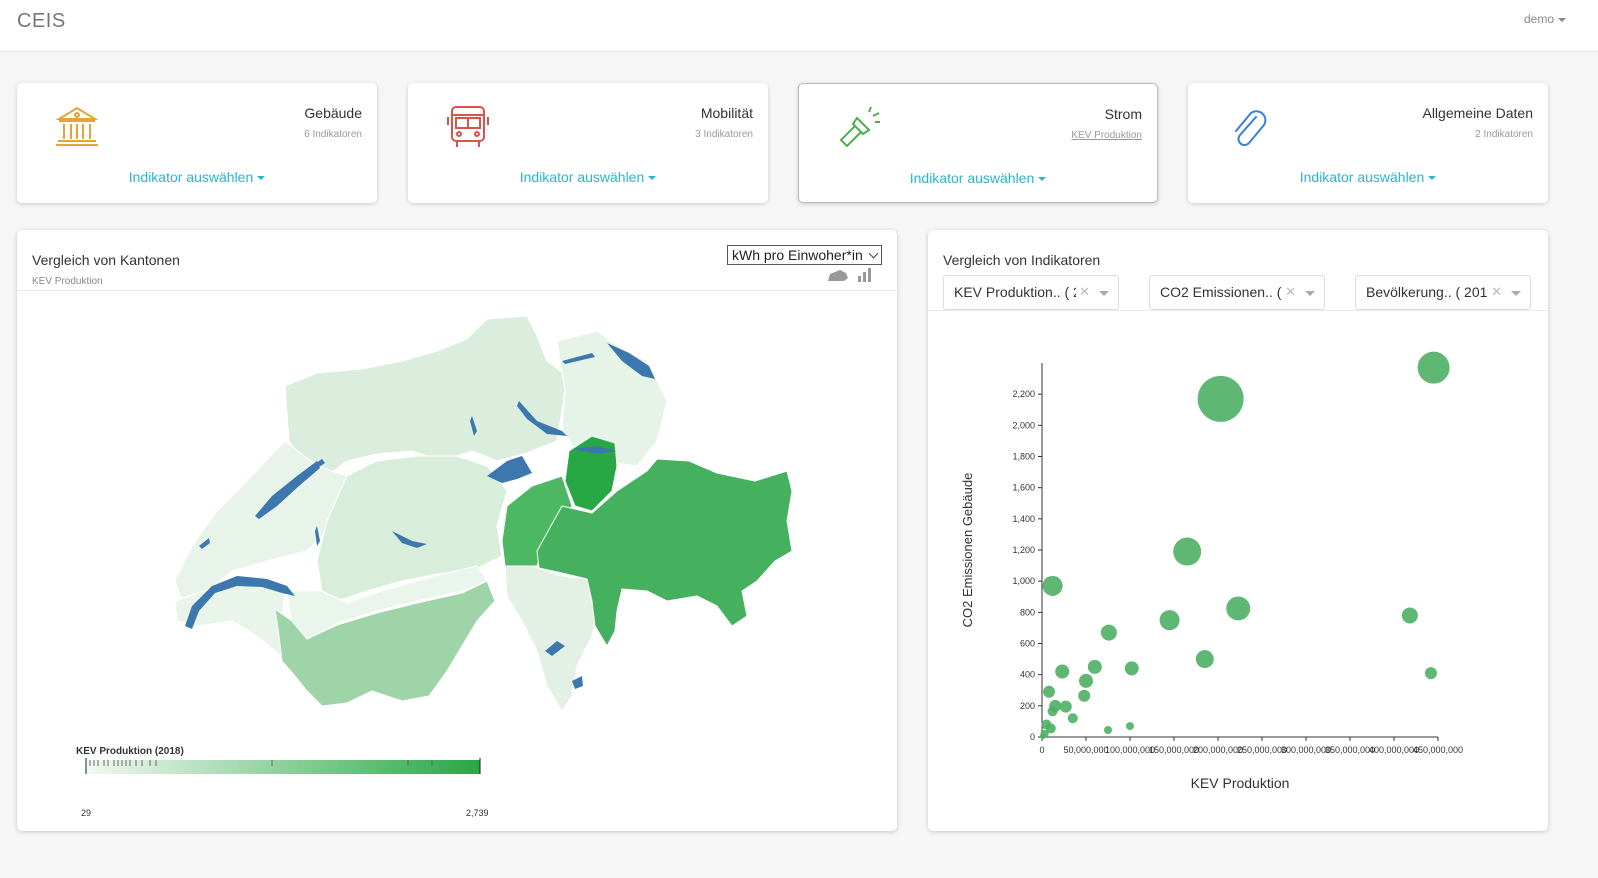 The width and height of the screenshot is (1598, 878). Describe the element at coordinates (1027, 675) in the screenshot. I see `y-tick-label: 400` at that location.